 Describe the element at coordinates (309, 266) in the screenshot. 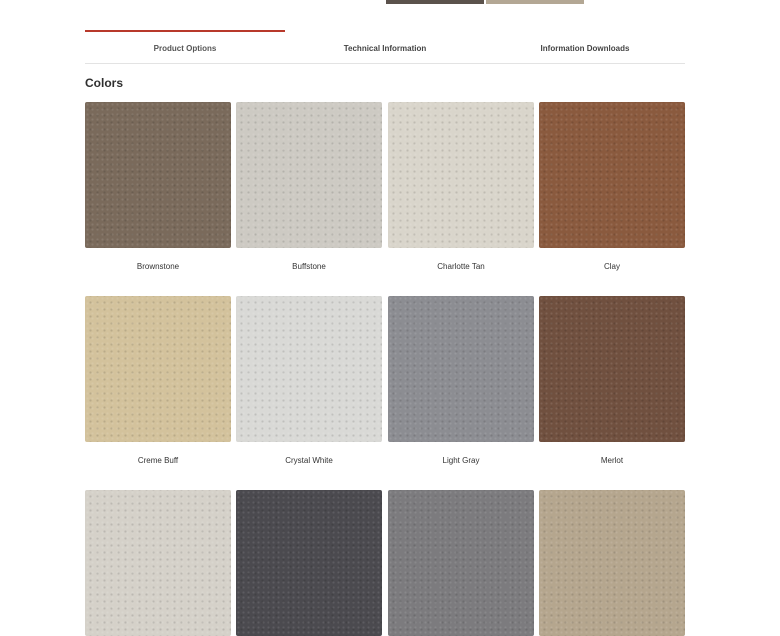

I see `color-swatch-label: Buffstone` at that location.